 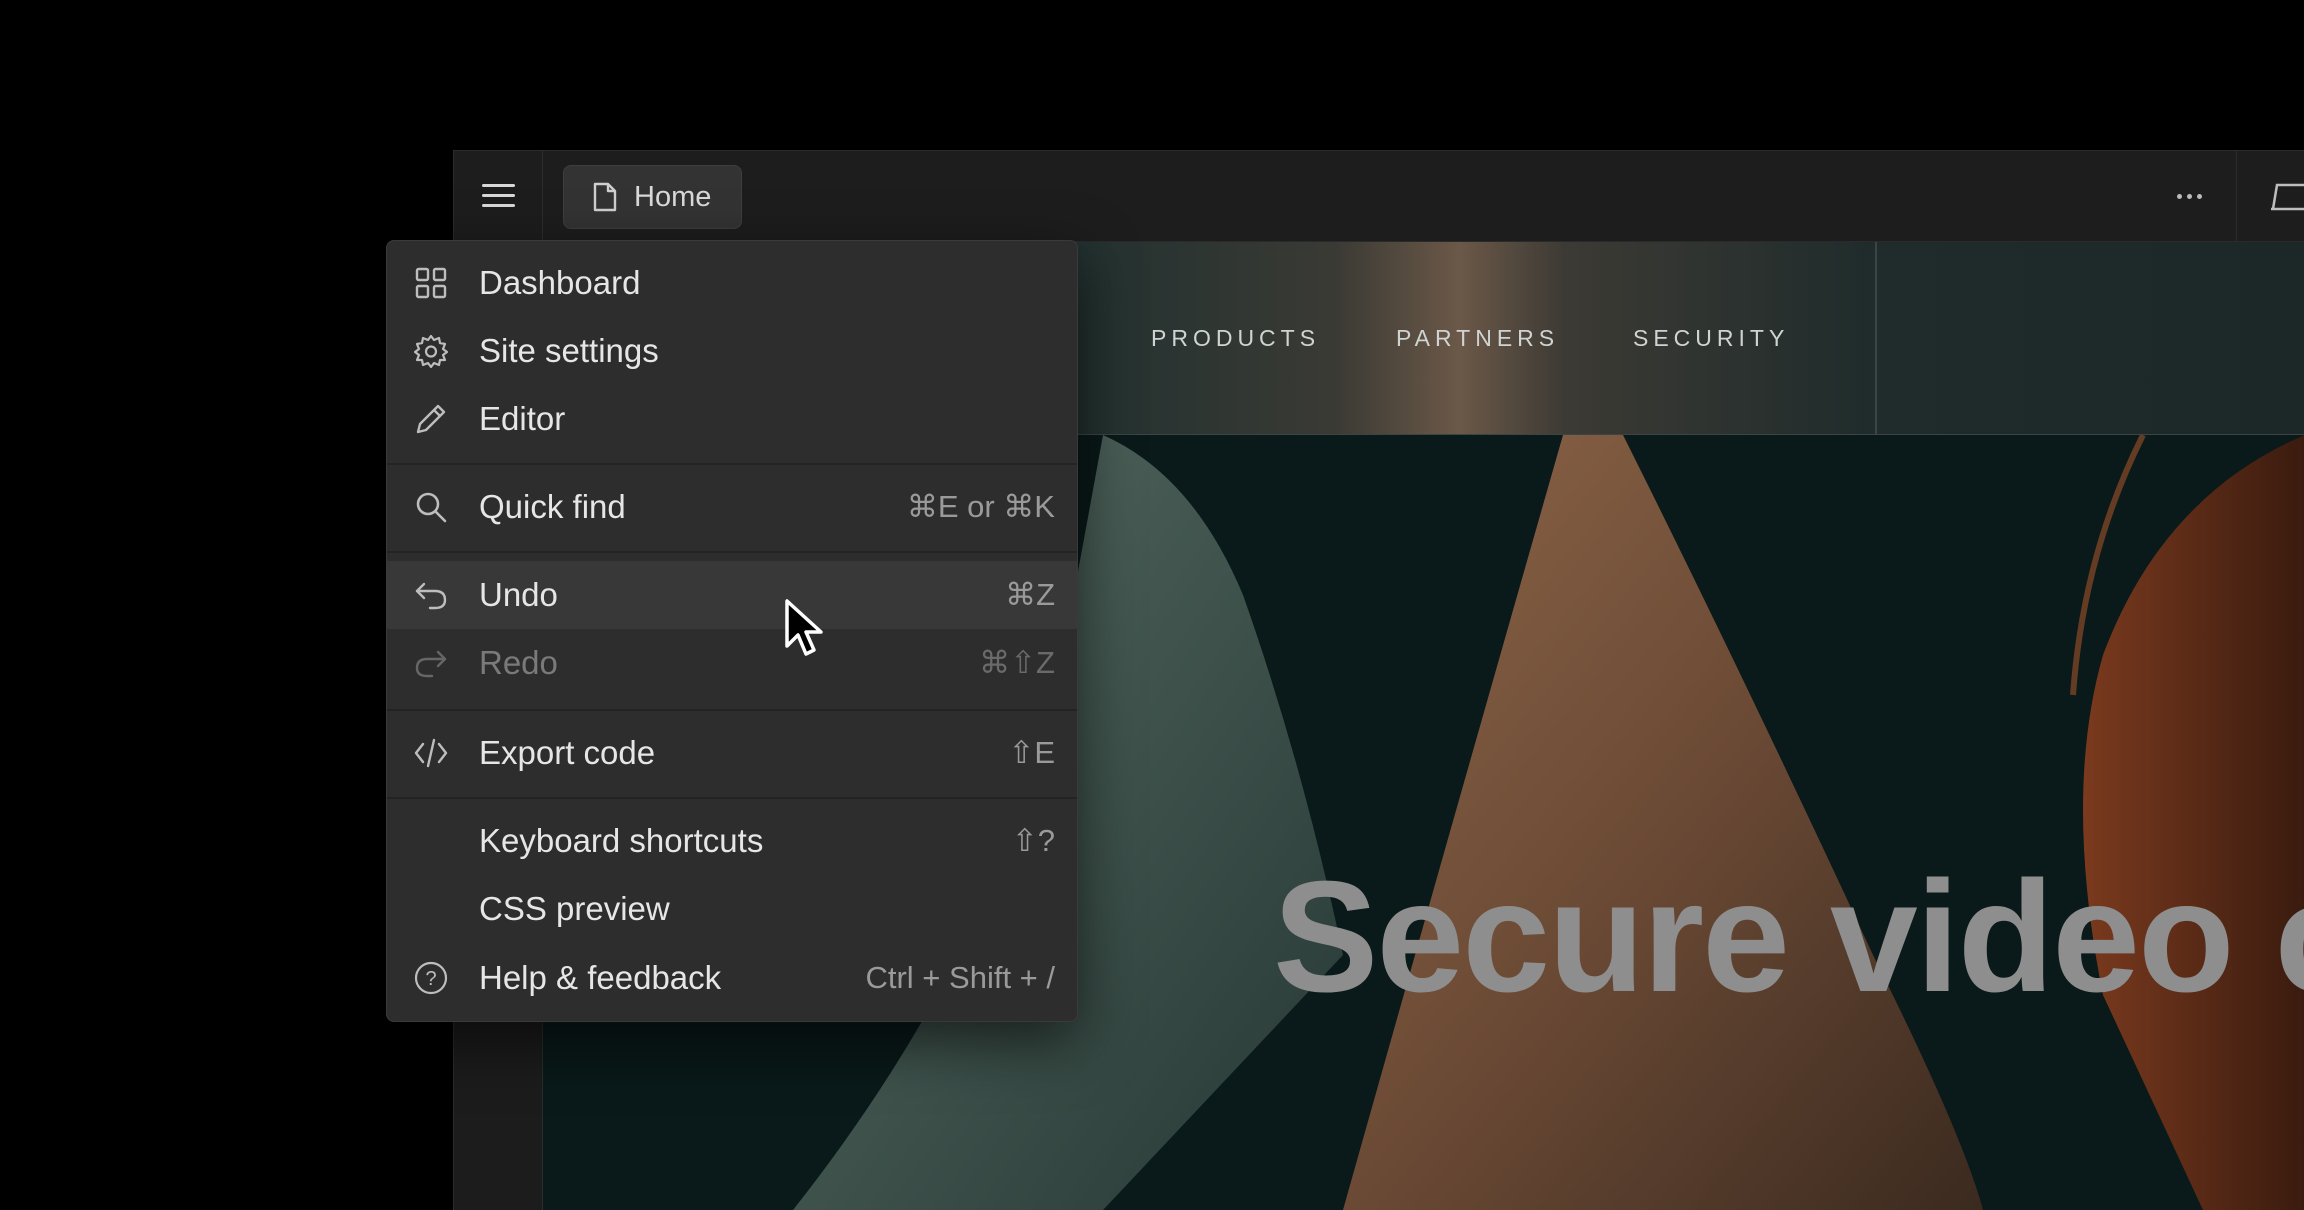 What do you see at coordinates (2189, 196) in the screenshot?
I see `more-options-icon` at bounding box center [2189, 196].